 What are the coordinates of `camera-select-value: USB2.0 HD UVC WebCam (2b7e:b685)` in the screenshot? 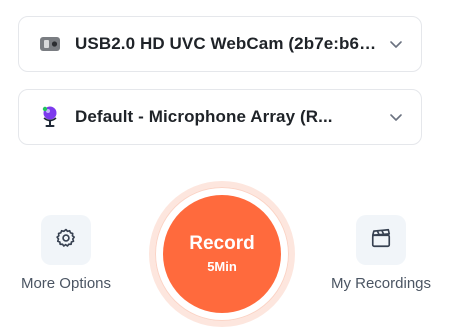 It's located at (228, 43).